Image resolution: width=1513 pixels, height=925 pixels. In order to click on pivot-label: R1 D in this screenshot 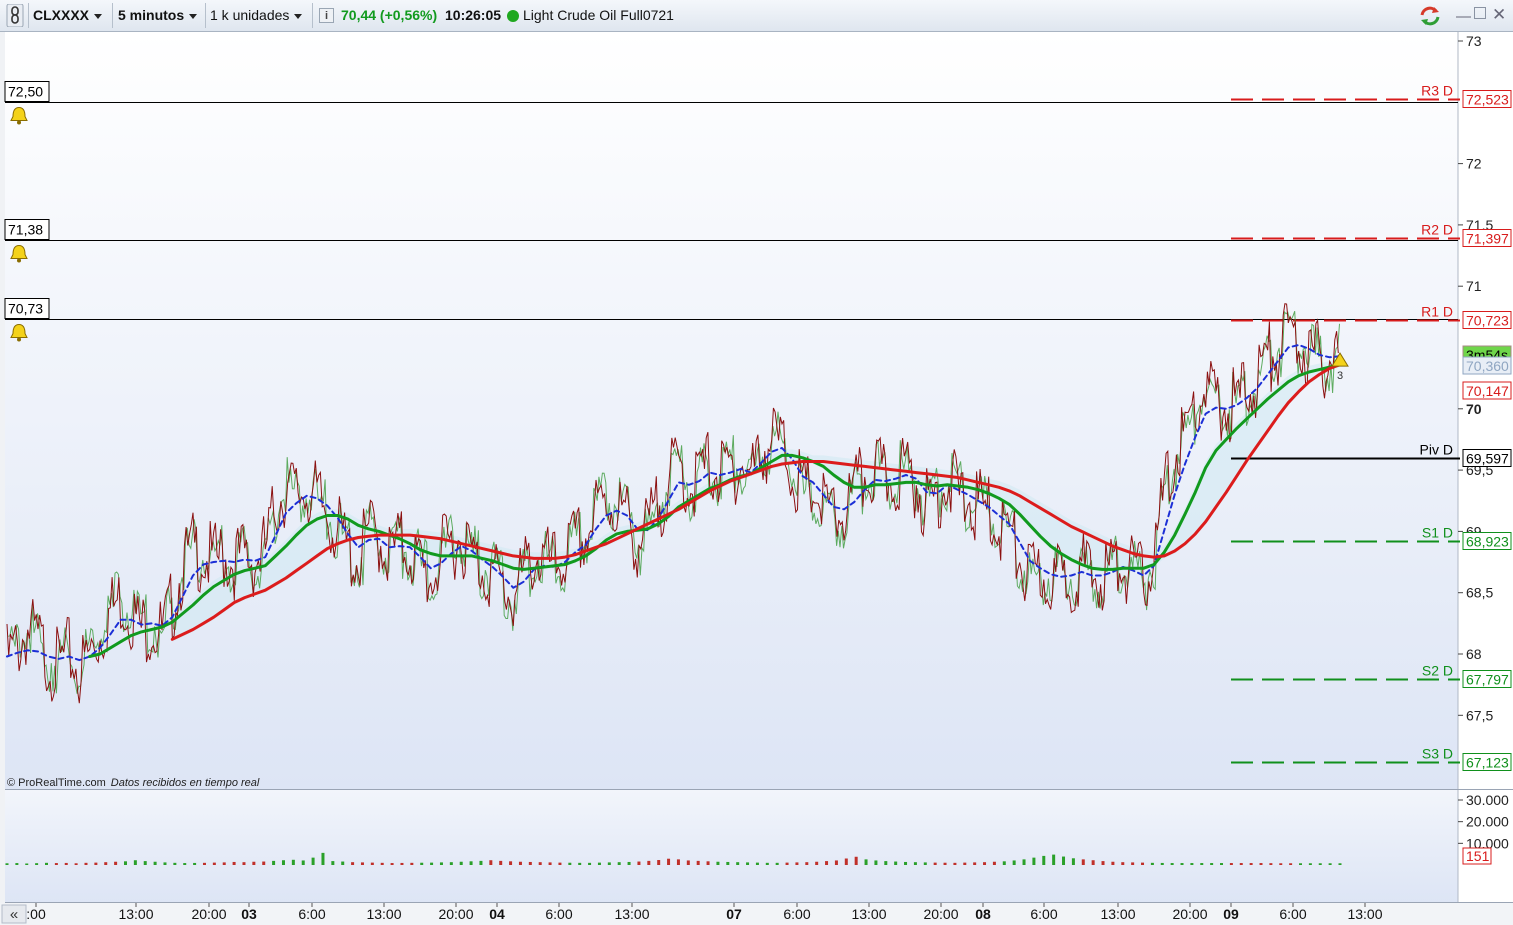, I will do `click(1437, 312)`.